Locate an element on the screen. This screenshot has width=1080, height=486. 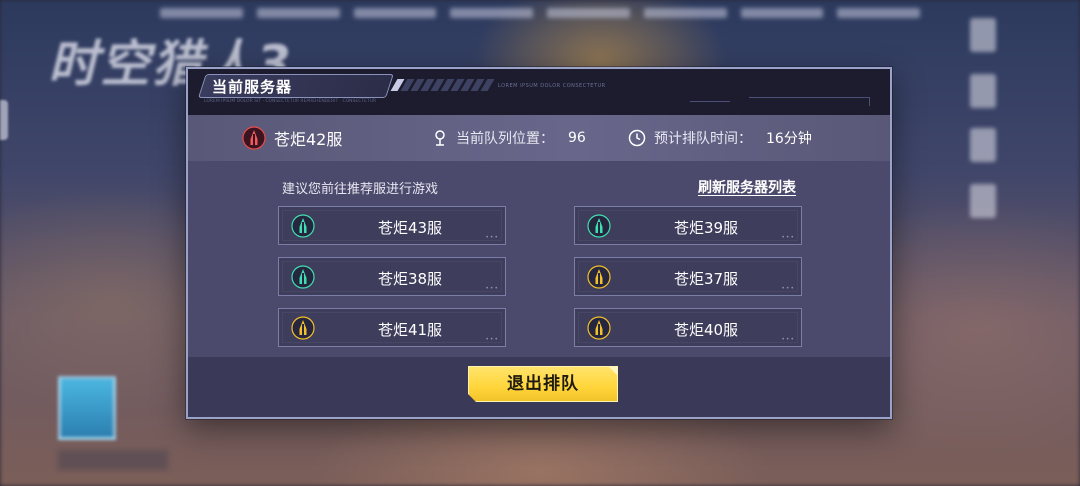
server-button: 苍炬38服 ••• is located at coordinates (392, 276).